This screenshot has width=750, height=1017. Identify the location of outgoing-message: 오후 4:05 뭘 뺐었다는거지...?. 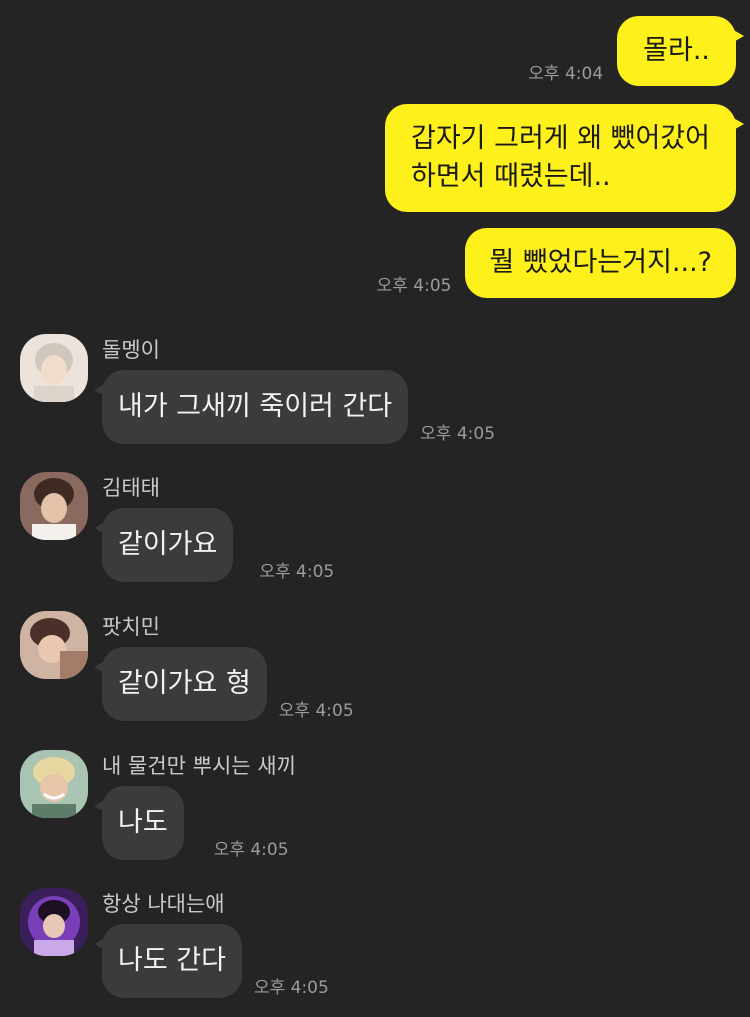
(556, 263).